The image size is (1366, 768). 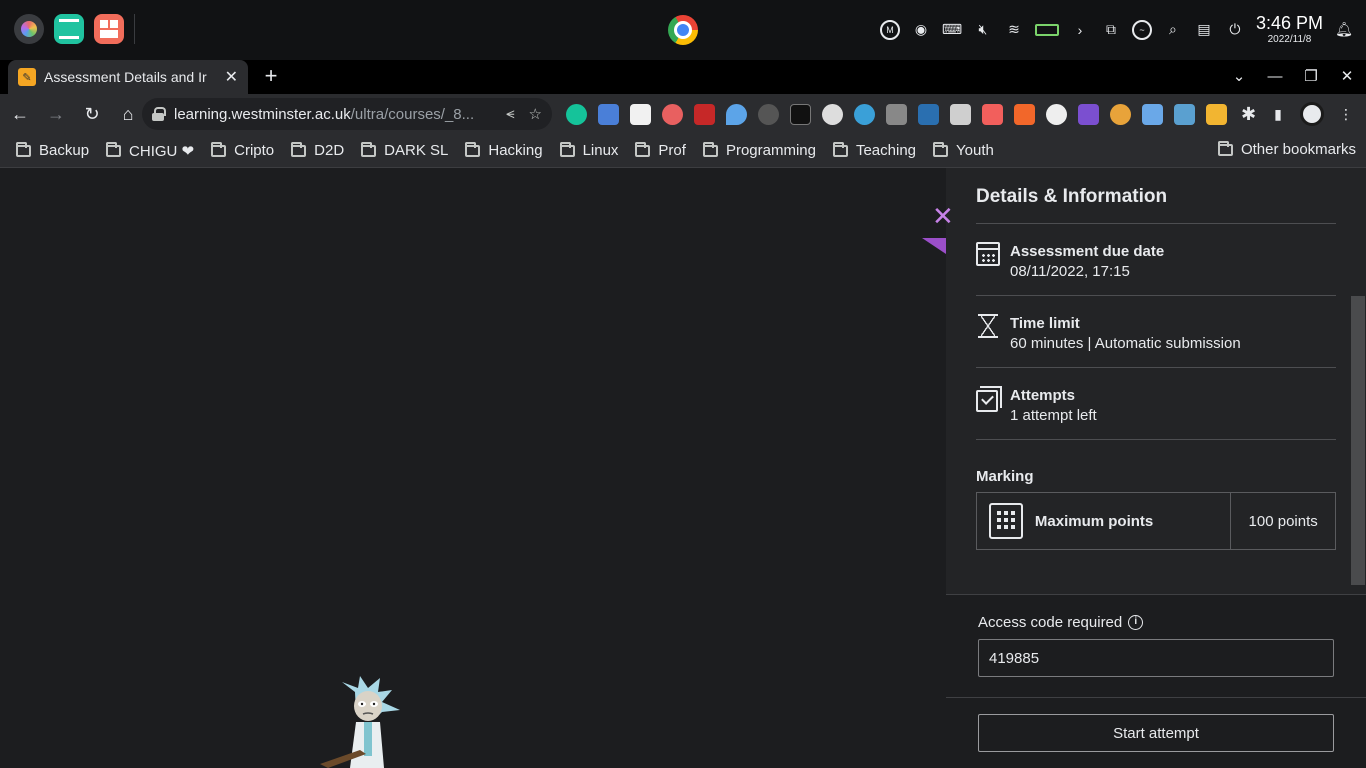 What do you see at coordinates (1080, 30) in the screenshot?
I see `chevron-right-icon: ›` at bounding box center [1080, 30].